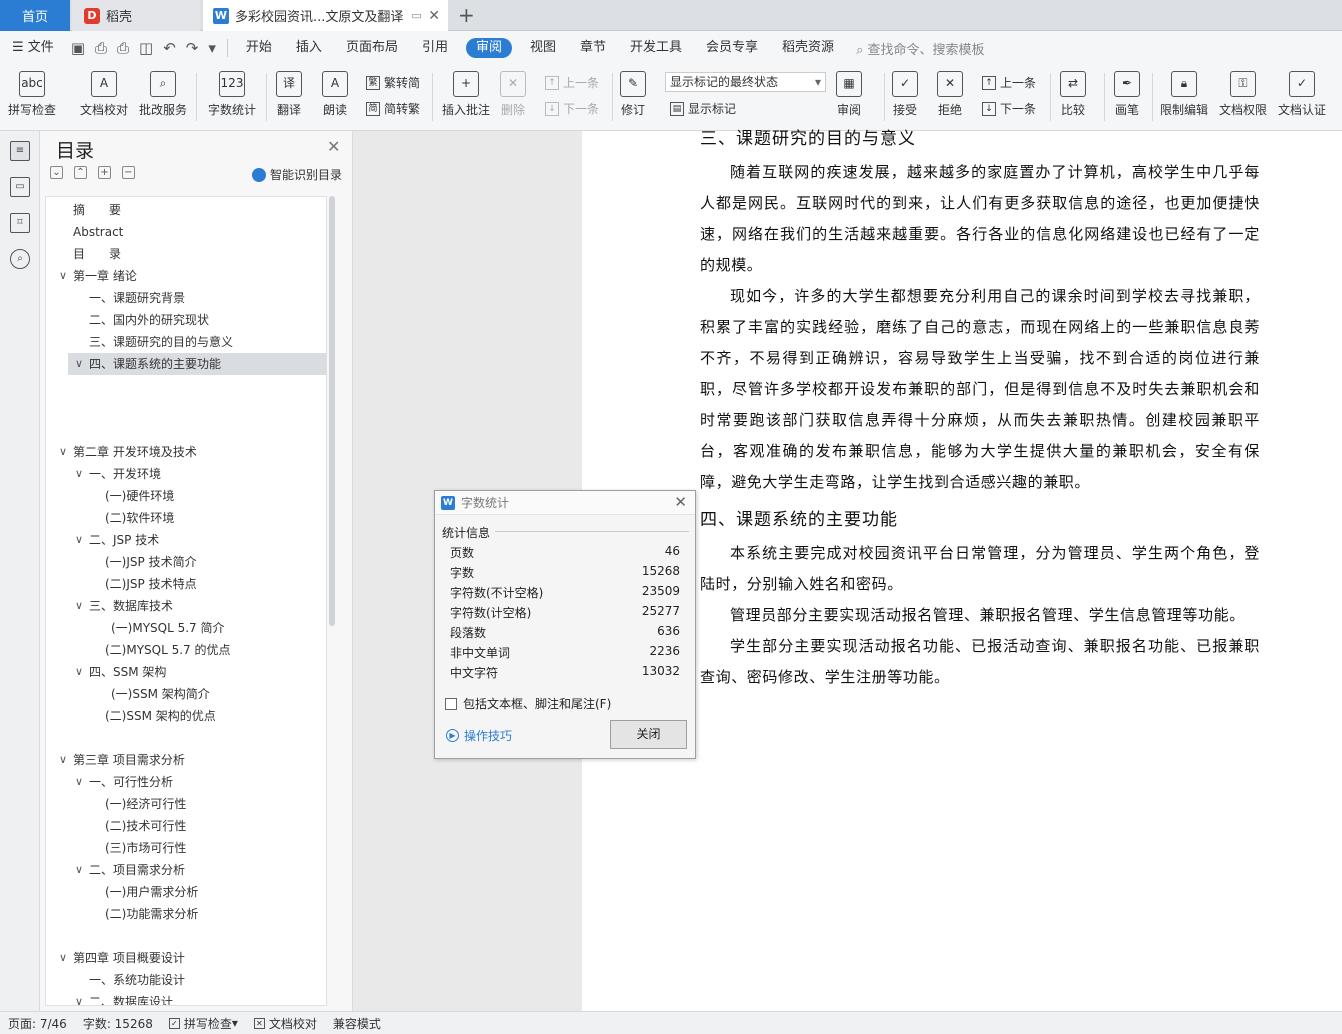 The height and width of the screenshot is (1034, 1342). What do you see at coordinates (80, 172) in the screenshot?
I see `collapse-all-icon: ⌃` at bounding box center [80, 172].